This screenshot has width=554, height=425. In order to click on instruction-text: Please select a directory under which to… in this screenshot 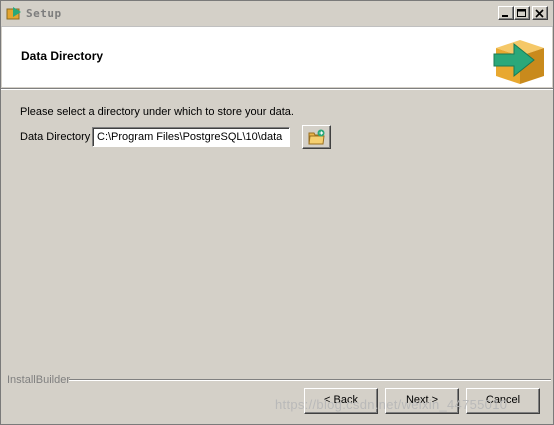, I will do `click(157, 112)`.